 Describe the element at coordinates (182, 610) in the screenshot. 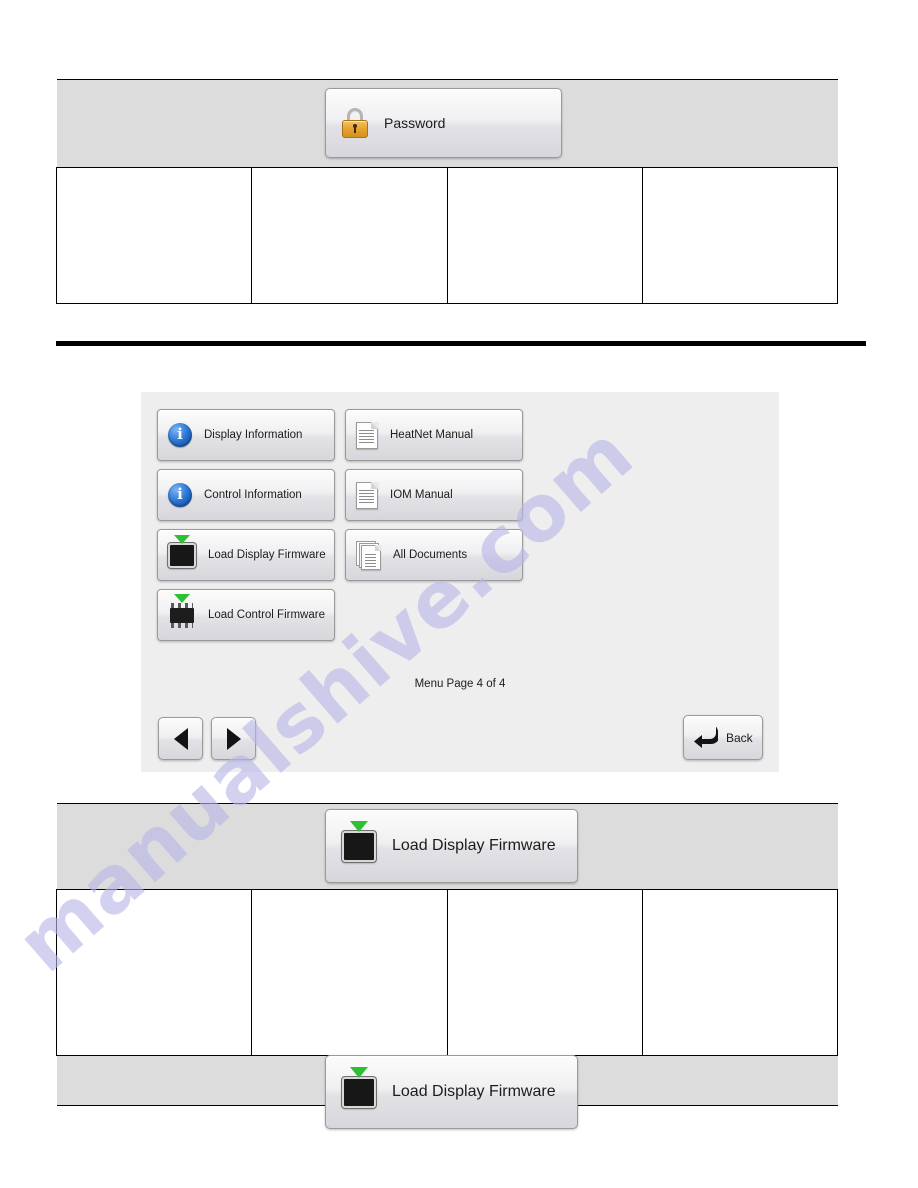

I see `chip-firmware-icon` at that location.